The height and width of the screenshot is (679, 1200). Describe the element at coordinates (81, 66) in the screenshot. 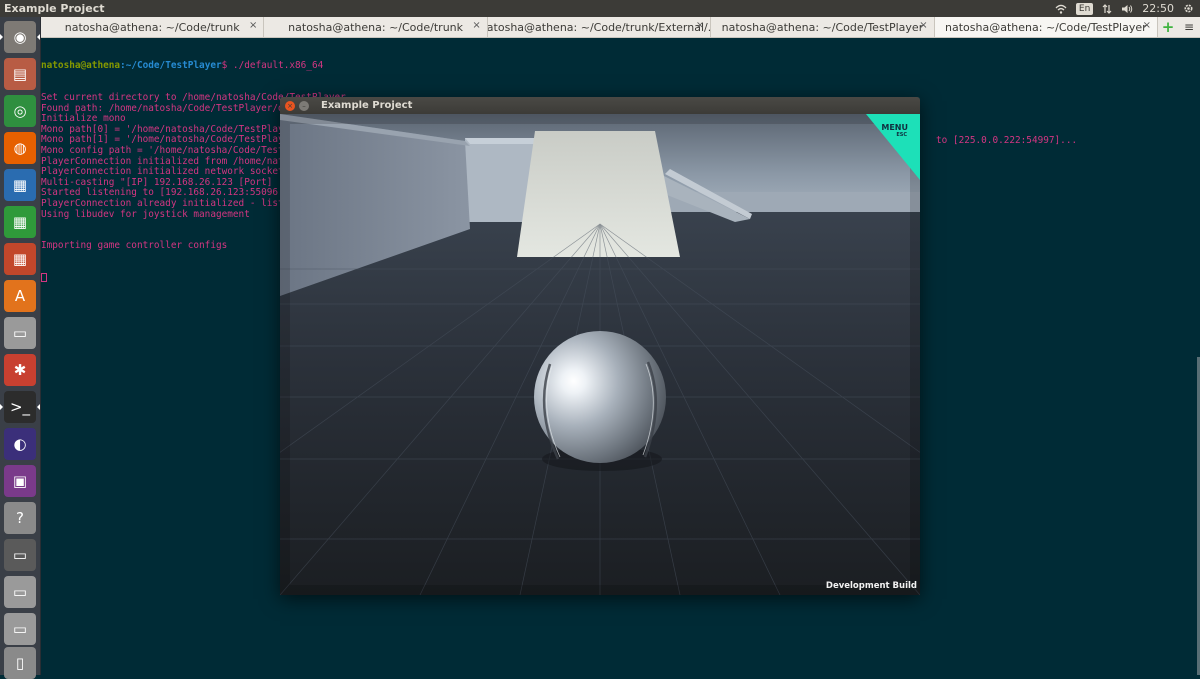

I see `prompt-user-host: natosha@athena` at that location.